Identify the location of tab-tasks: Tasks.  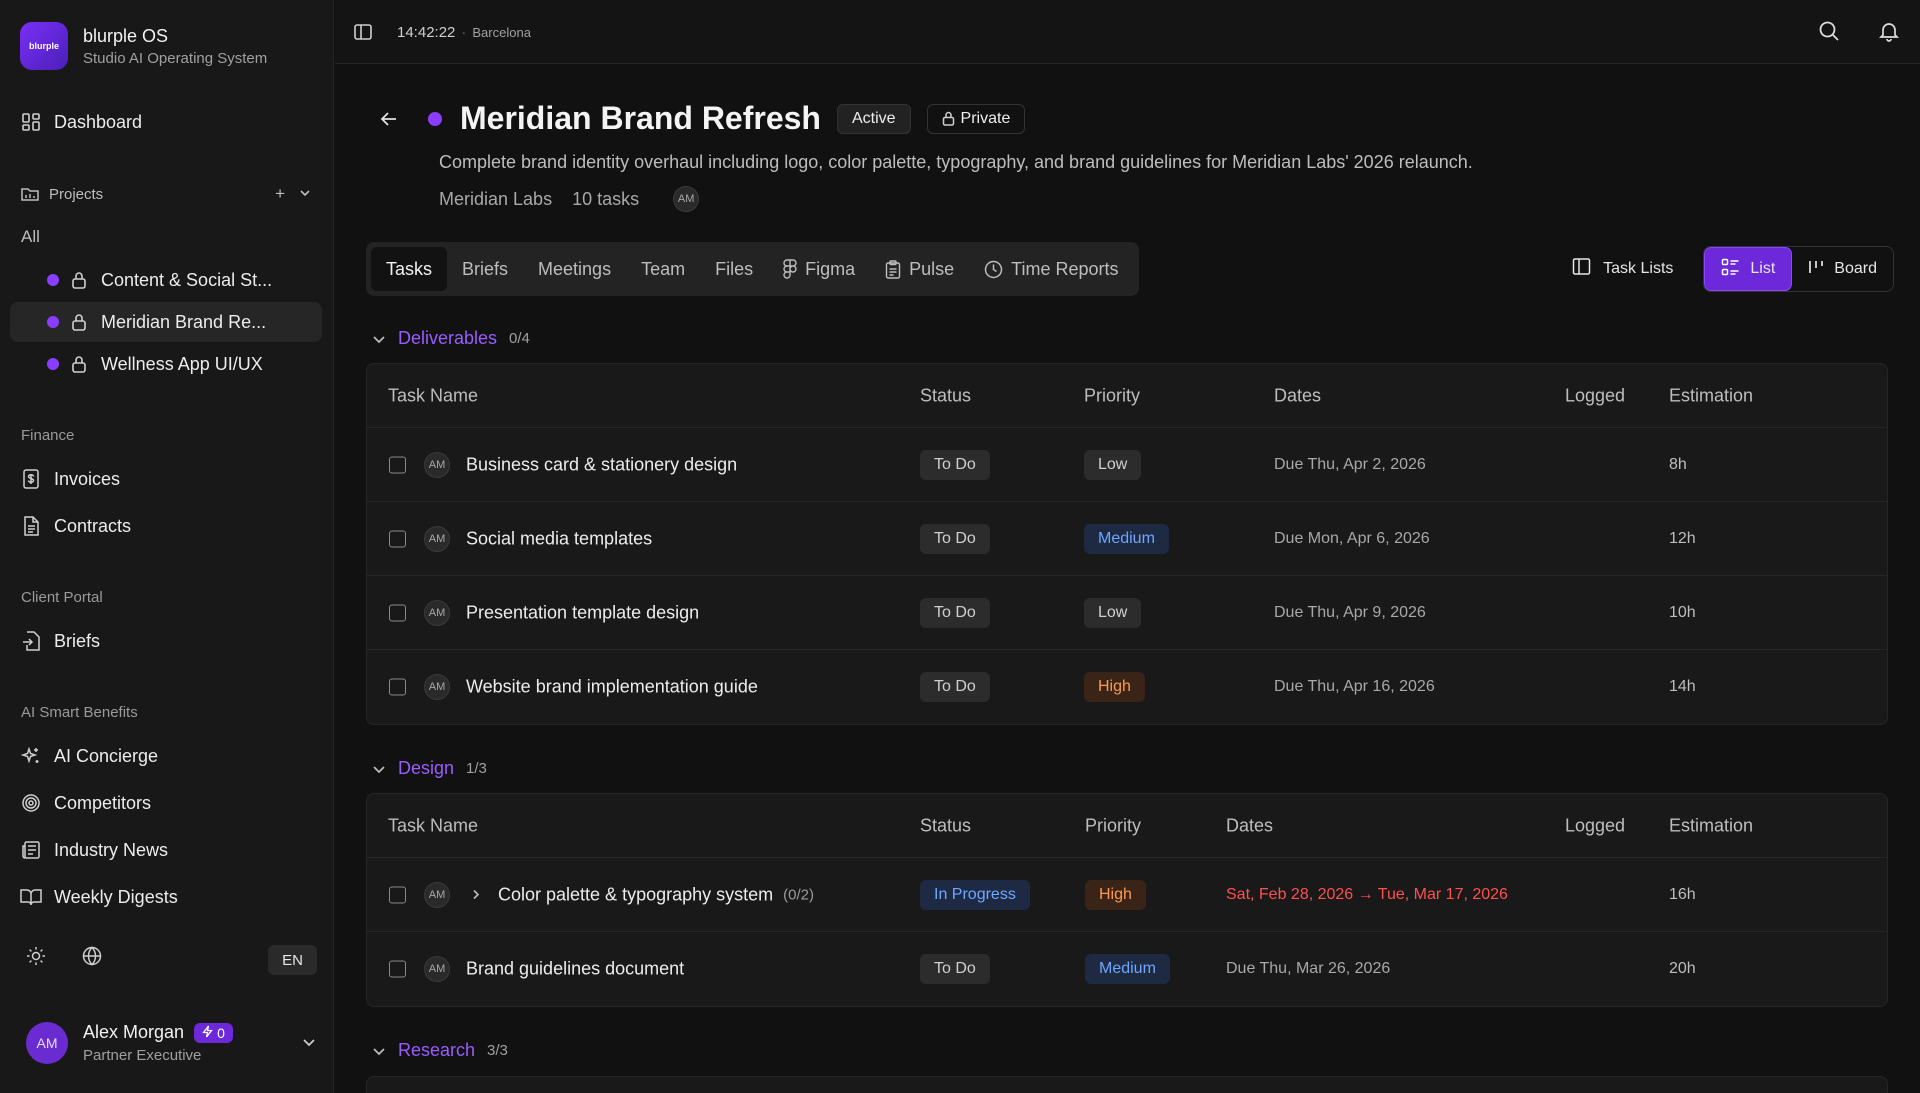
(409, 269).